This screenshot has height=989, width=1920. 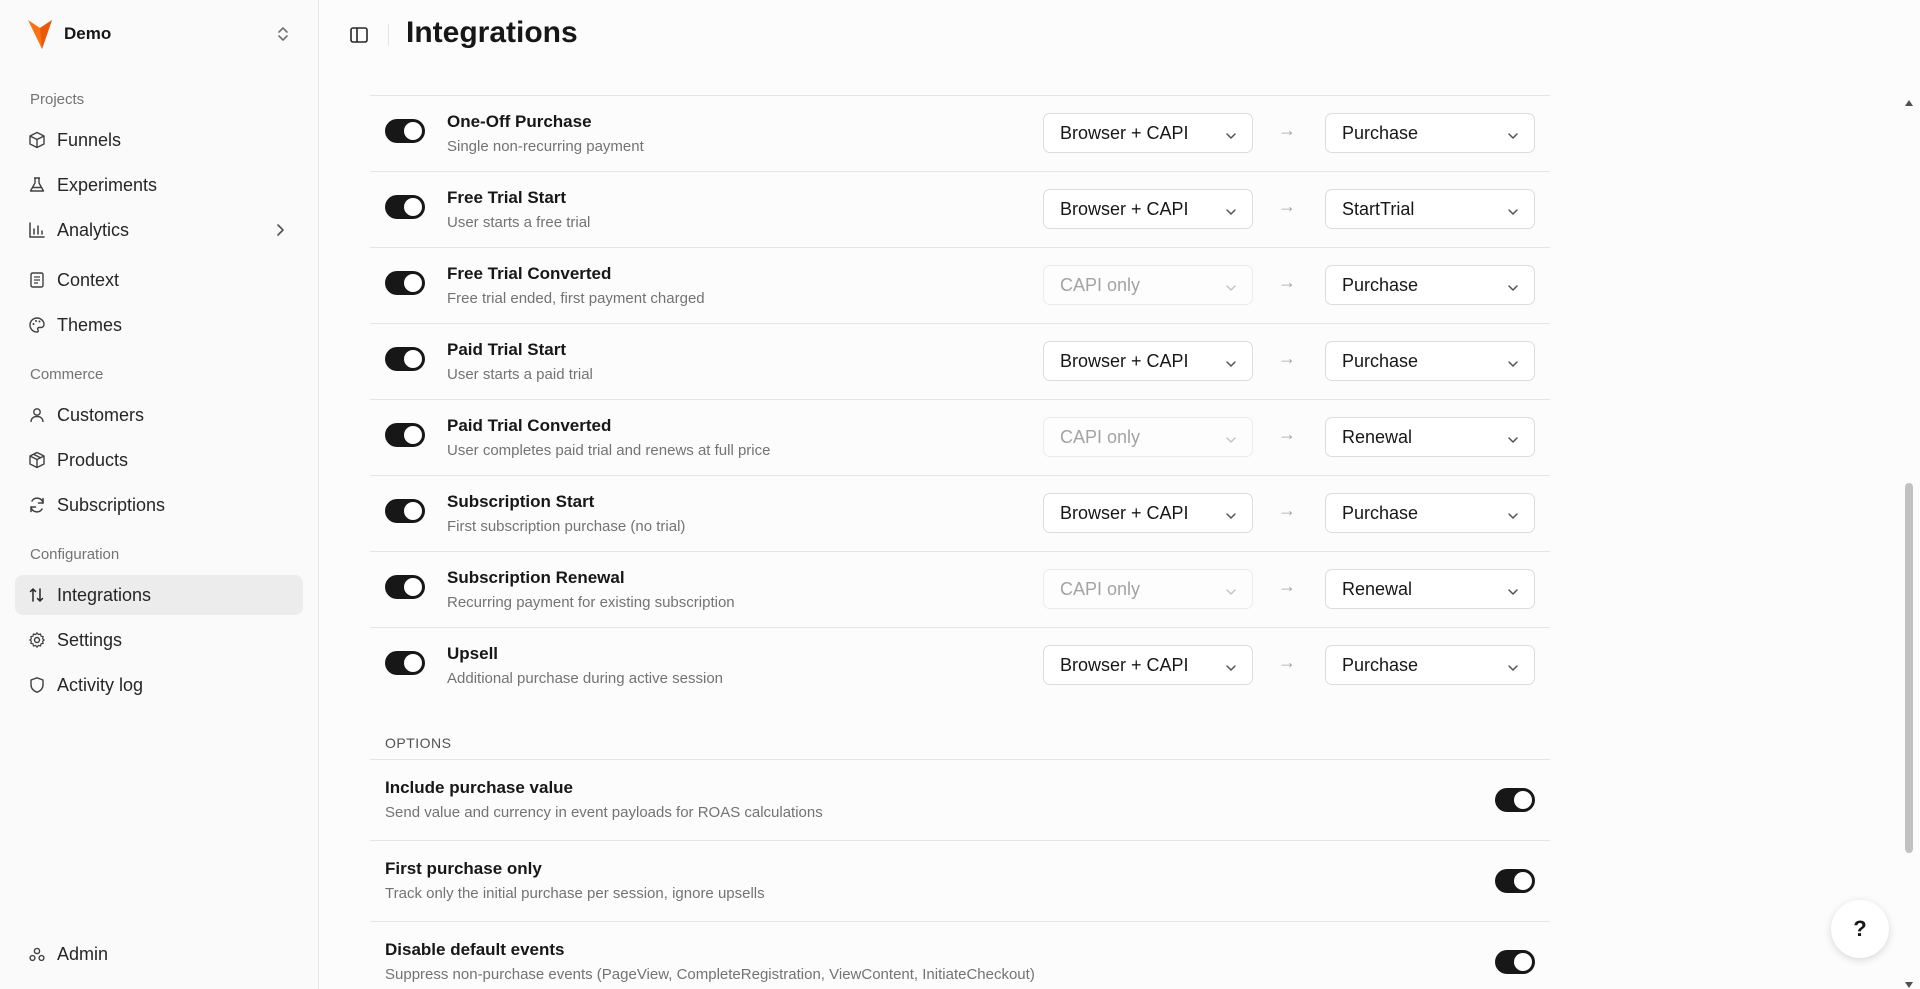 What do you see at coordinates (37, 460) in the screenshot?
I see `package-icon` at bounding box center [37, 460].